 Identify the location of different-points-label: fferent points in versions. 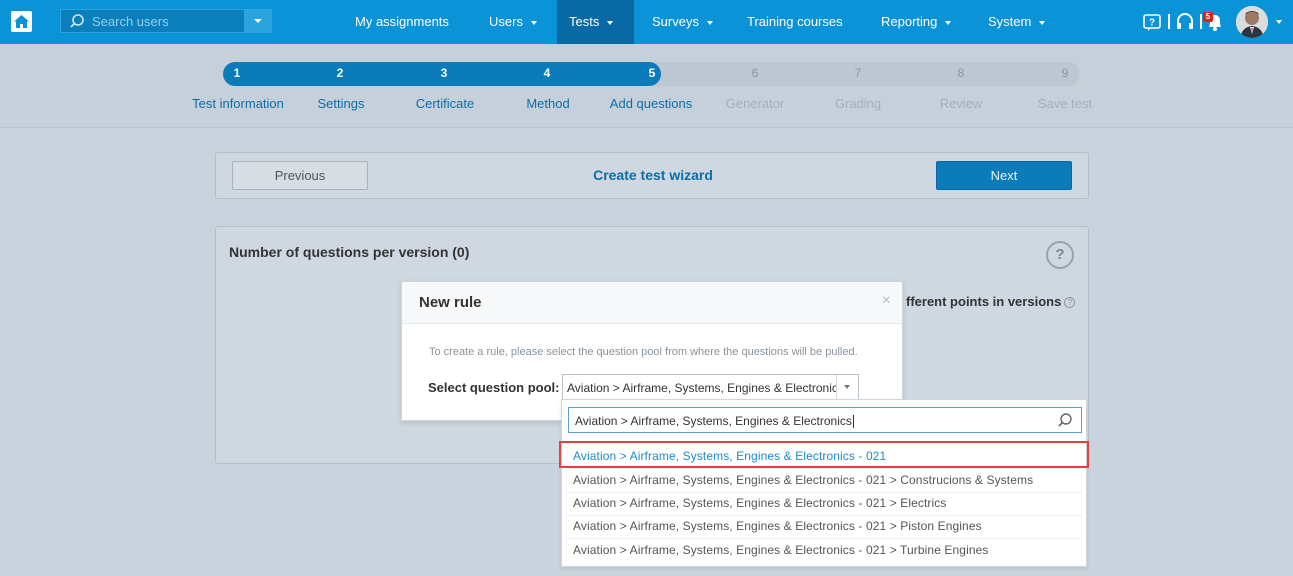
(984, 301).